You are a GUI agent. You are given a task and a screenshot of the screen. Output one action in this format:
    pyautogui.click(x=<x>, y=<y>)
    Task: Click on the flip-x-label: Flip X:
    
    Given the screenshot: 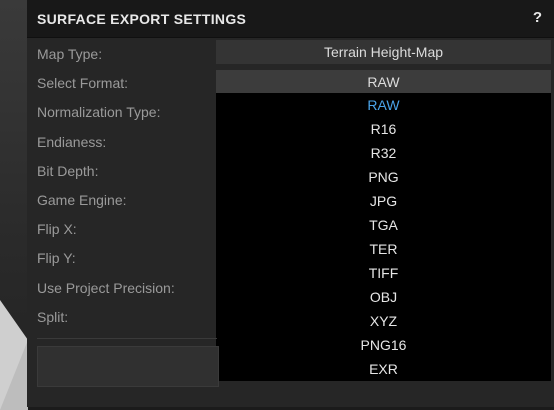 What is the action you would take?
    pyautogui.click(x=57, y=229)
    